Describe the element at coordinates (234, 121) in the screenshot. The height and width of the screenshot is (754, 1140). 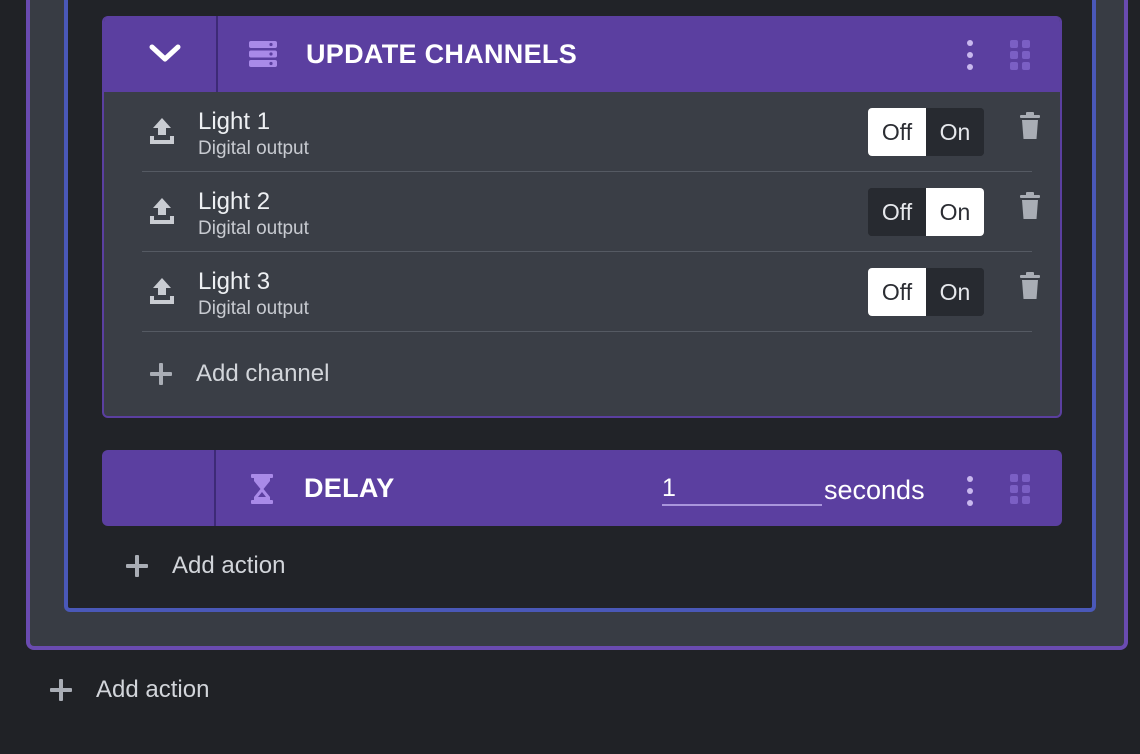
I see `channel-name: Light 1` at that location.